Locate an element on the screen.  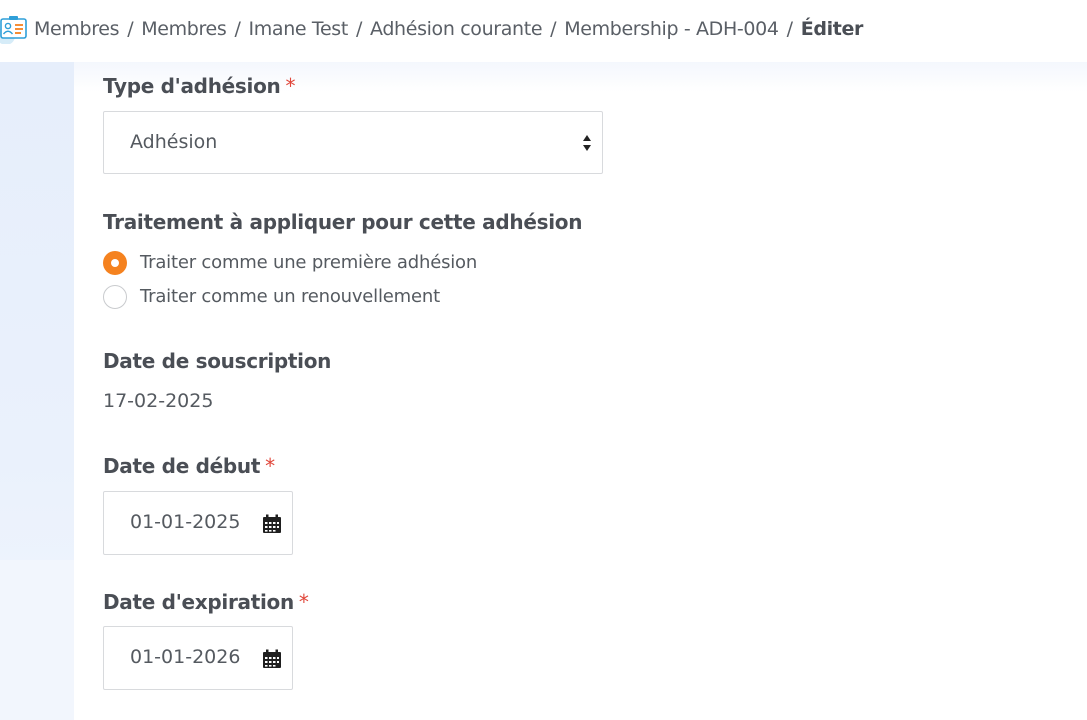
membership-type-selected-value: Adhésion is located at coordinates (174, 142).